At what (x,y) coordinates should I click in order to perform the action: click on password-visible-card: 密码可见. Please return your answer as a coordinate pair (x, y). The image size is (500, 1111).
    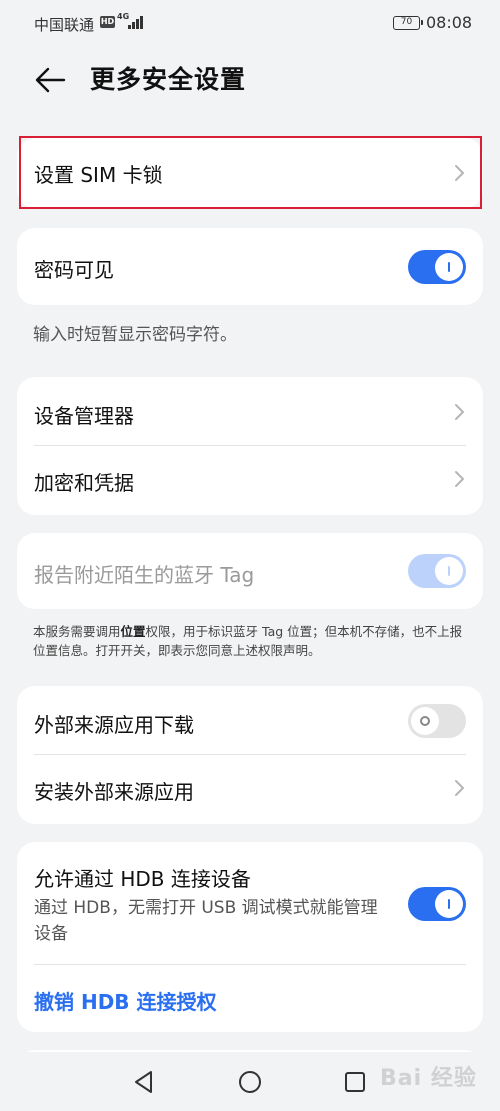
    Looking at the image, I should click on (250, 266).